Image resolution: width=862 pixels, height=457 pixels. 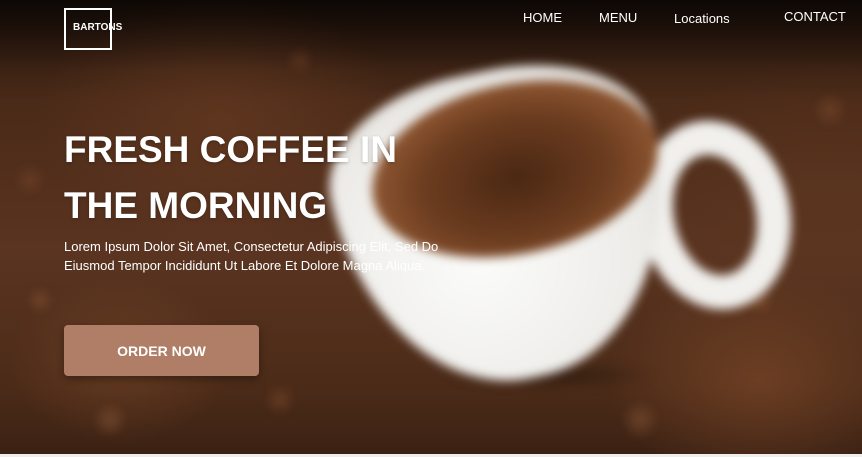 I want to click on nav-link-menu: MENU, so click(x=618, y=17).